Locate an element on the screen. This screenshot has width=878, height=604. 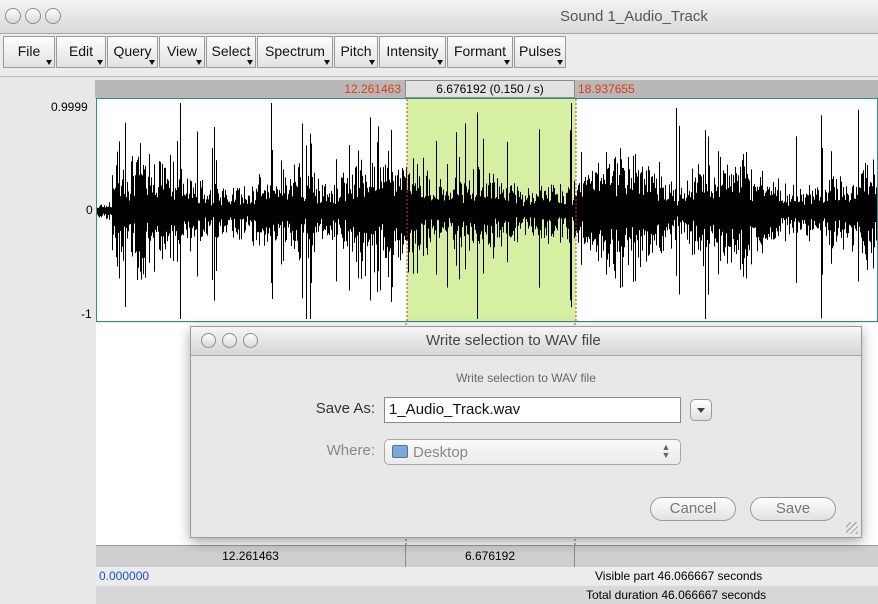
menu-select: Select is located at coordinates (231, 52).